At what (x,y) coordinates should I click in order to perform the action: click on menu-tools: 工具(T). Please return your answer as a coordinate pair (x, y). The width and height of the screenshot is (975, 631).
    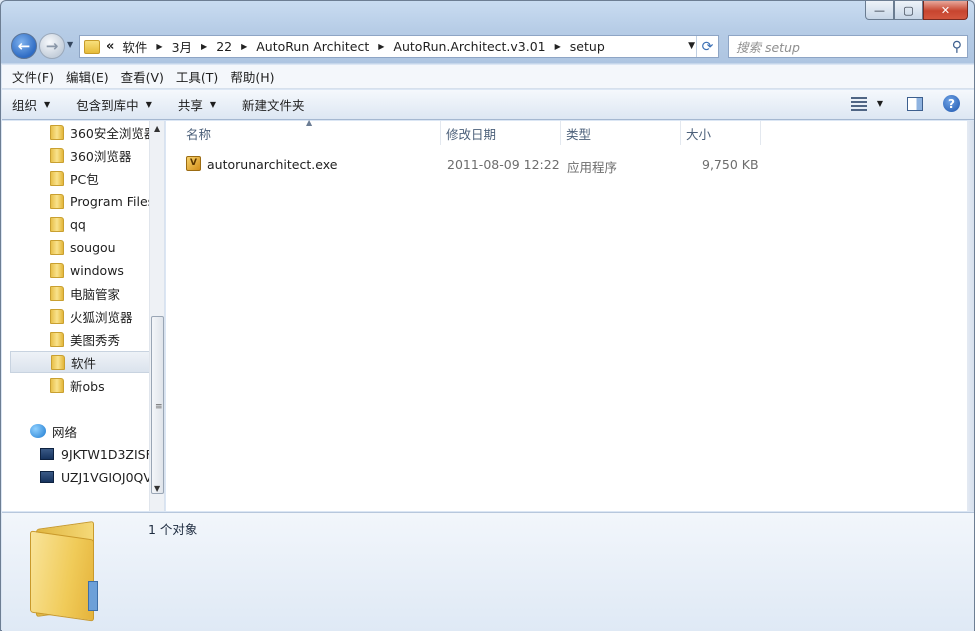
    Looking at the image, I should click on (197, 76).